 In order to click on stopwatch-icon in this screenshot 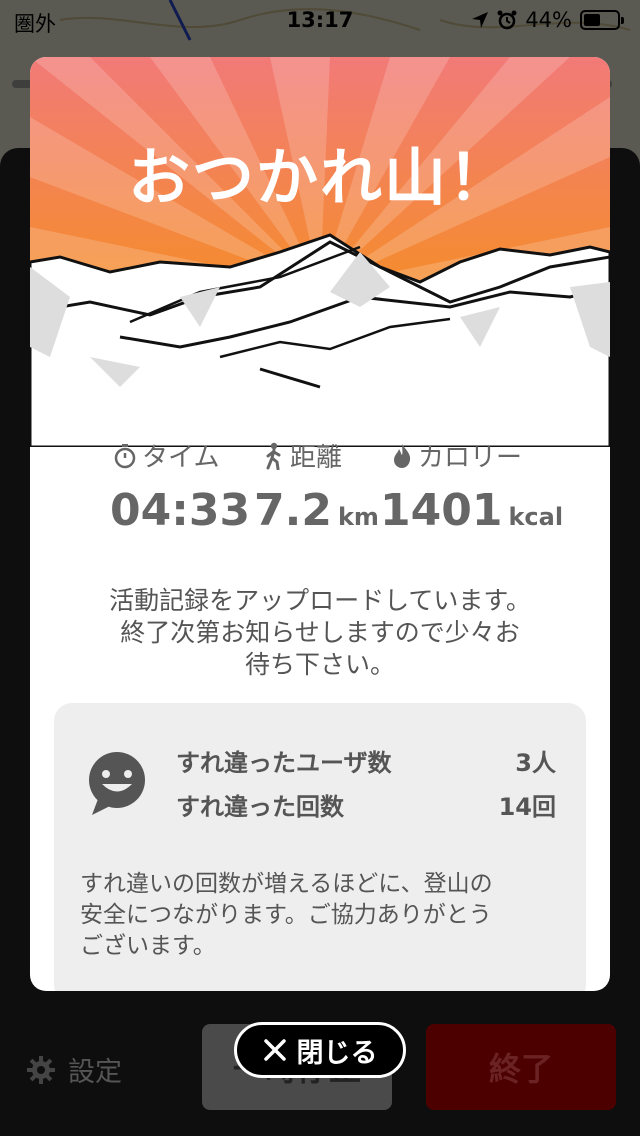, I will do `click(125, 455)`.